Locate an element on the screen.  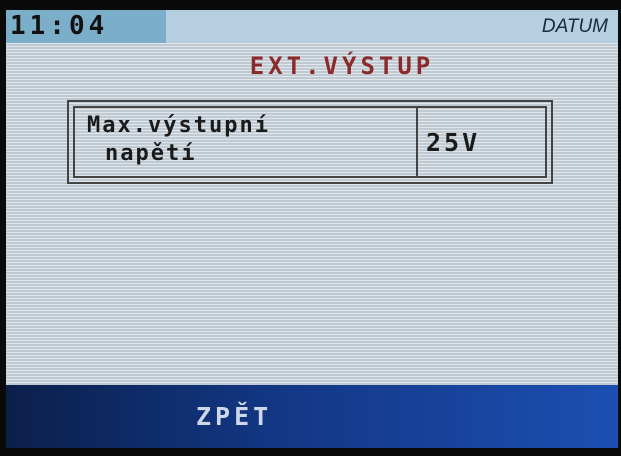
status-bar: 11:04 DATUM is located at coordinates (312, 26).